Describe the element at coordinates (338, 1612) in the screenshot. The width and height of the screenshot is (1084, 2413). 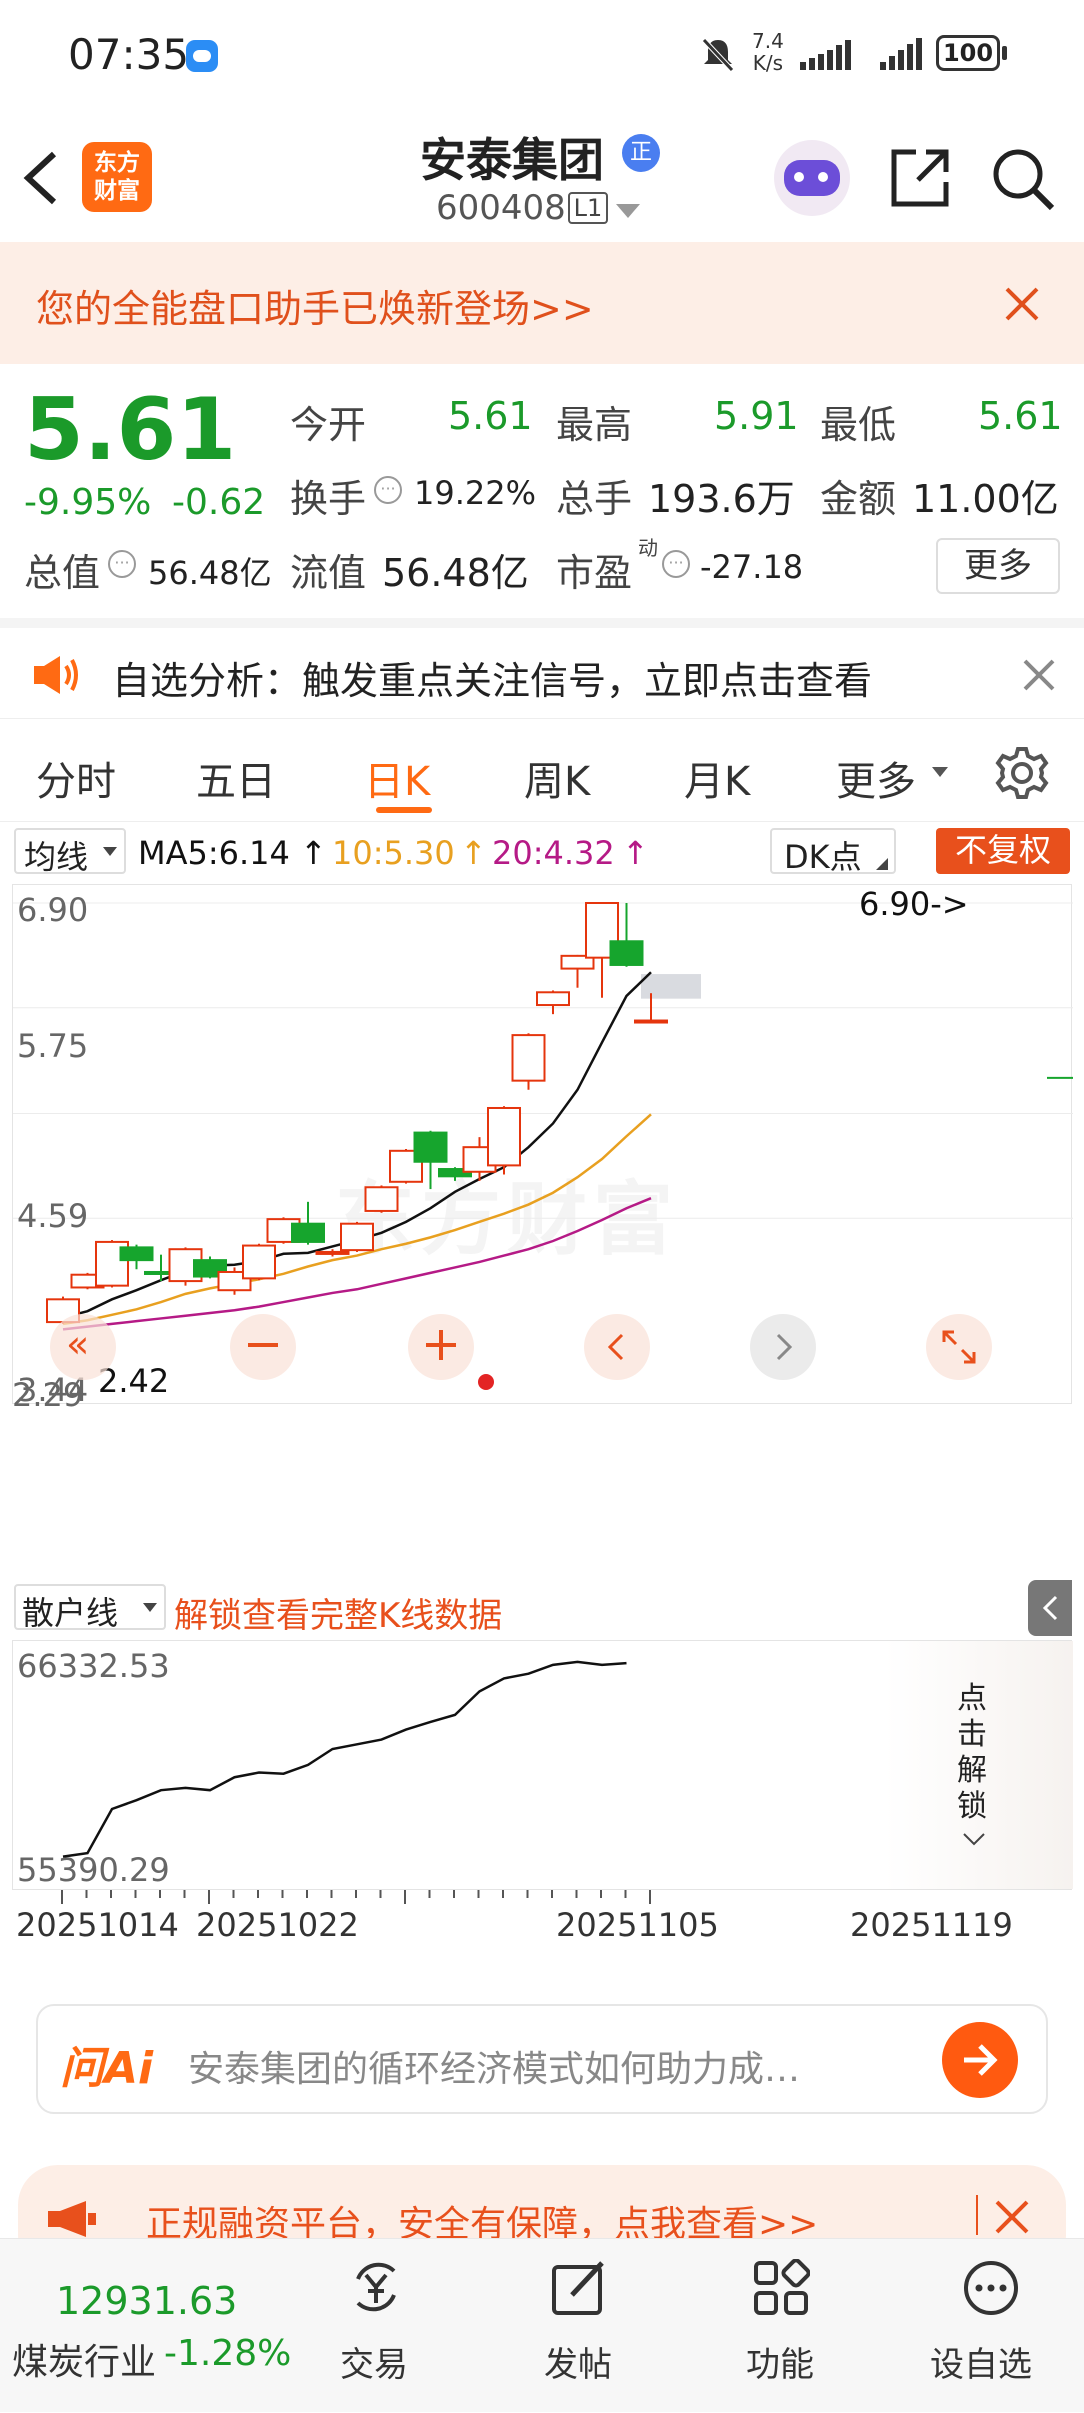
I see `unlock-kline-link: 解锁查看完整K线数据` at that location.